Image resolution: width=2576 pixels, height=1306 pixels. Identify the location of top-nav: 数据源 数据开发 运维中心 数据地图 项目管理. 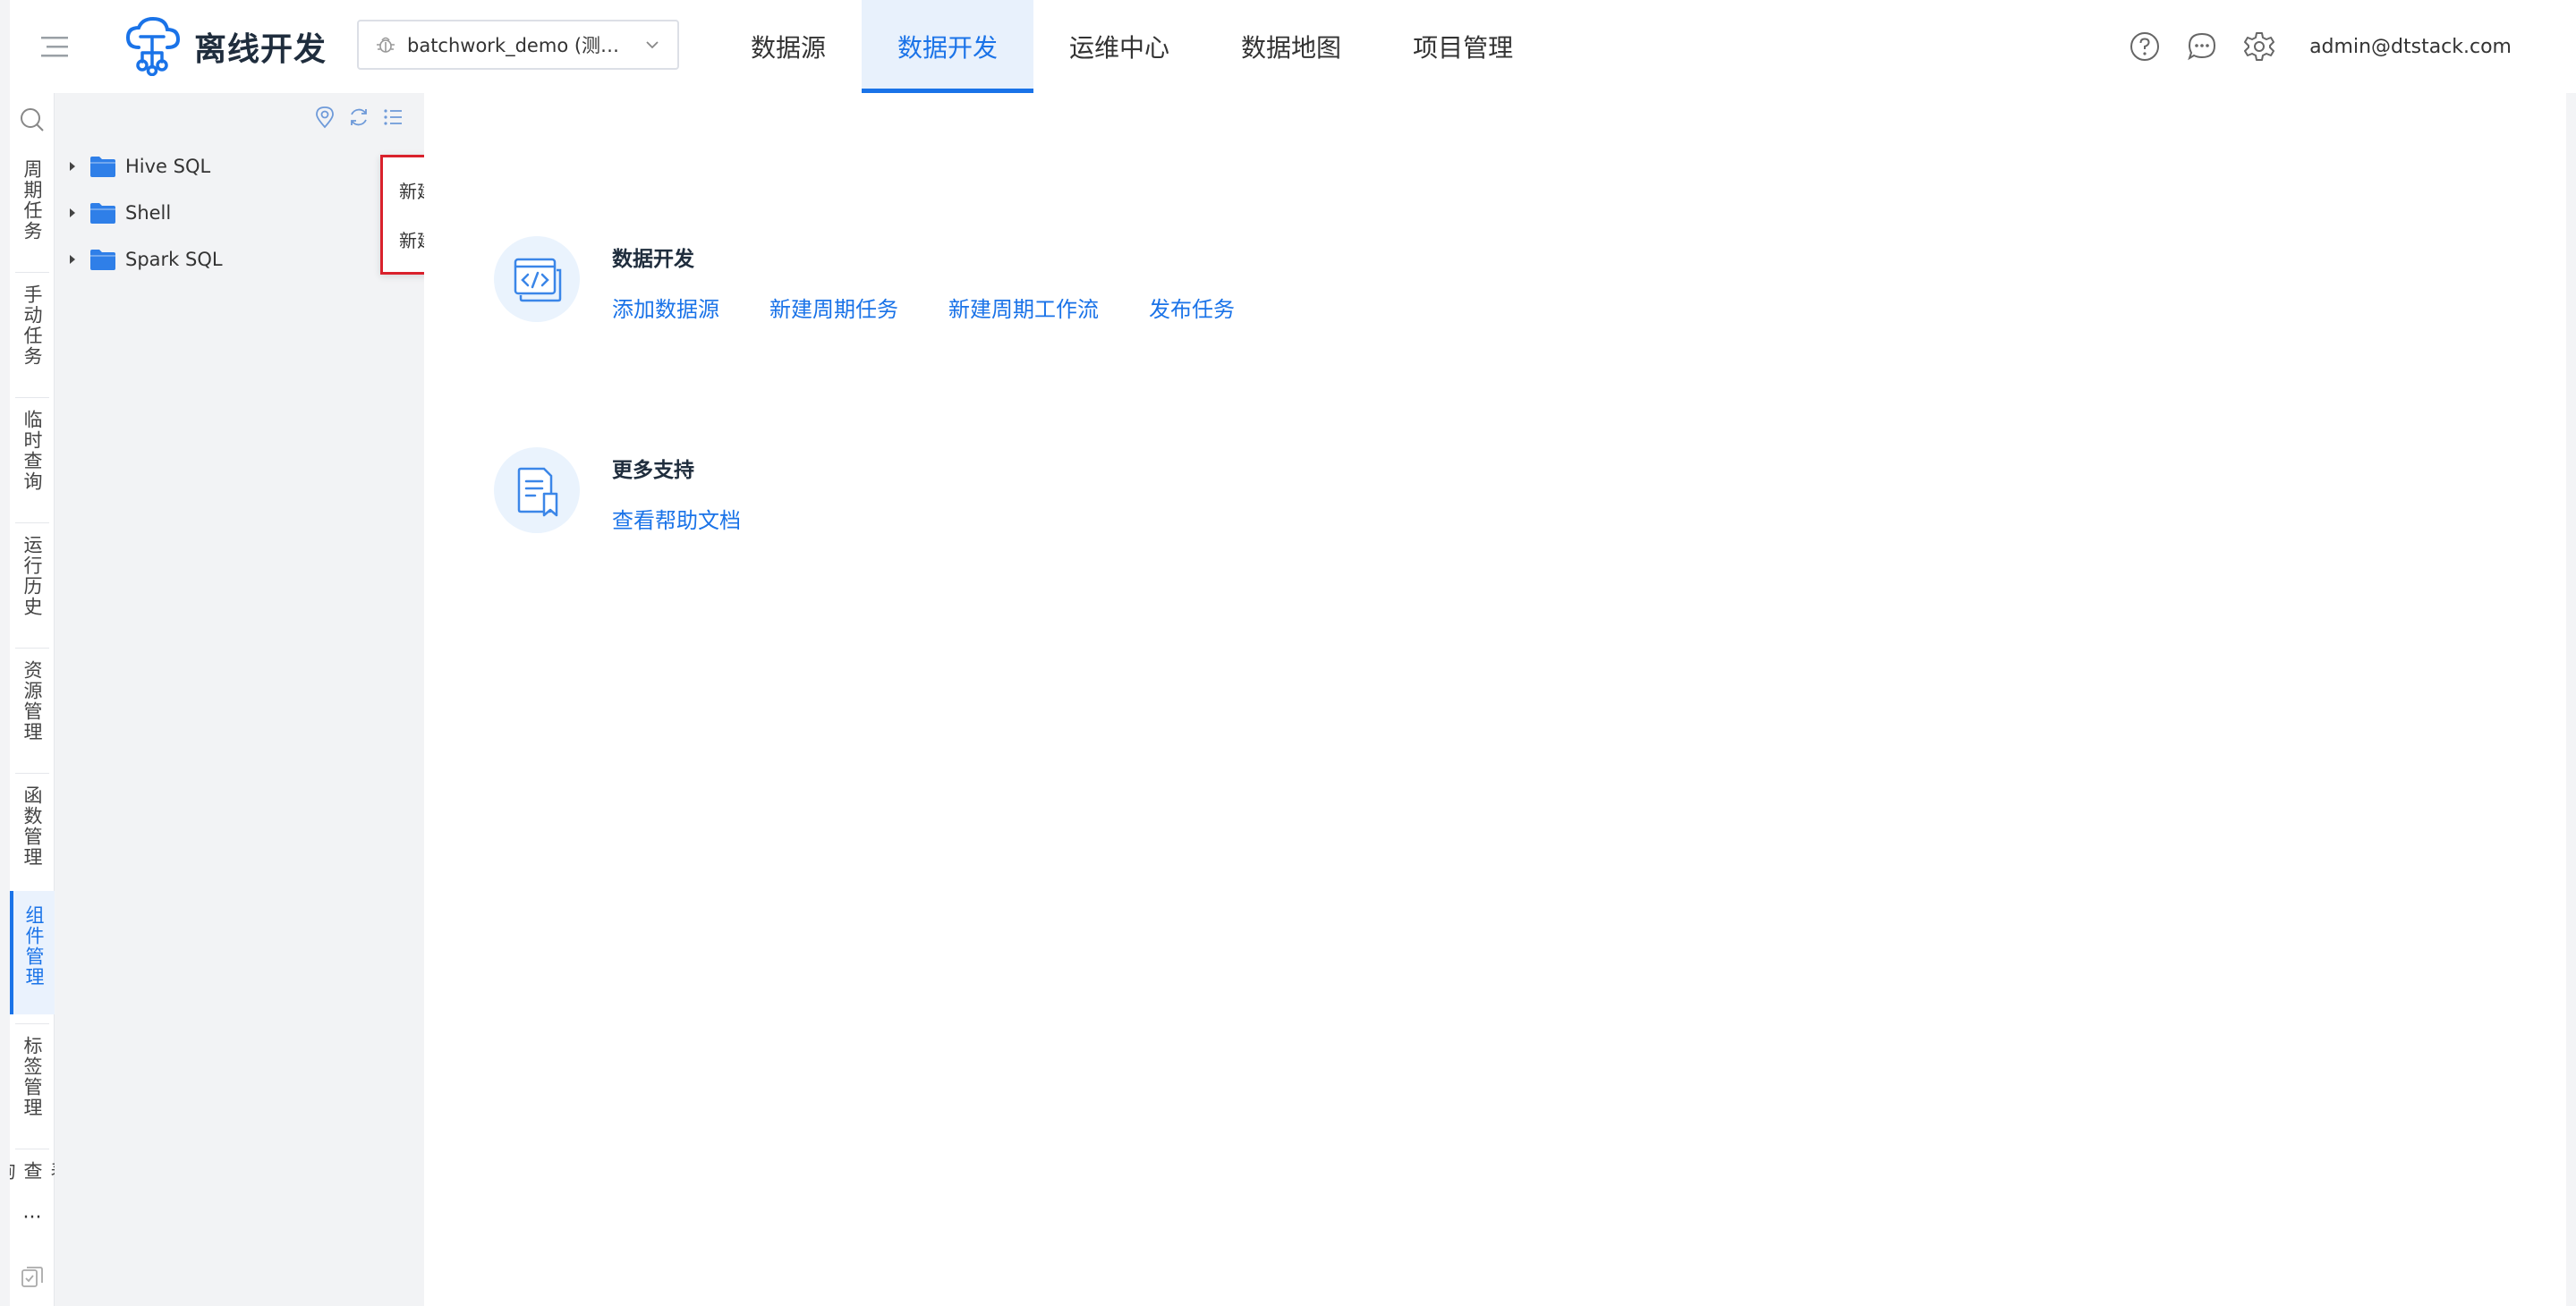
(1132, 47).